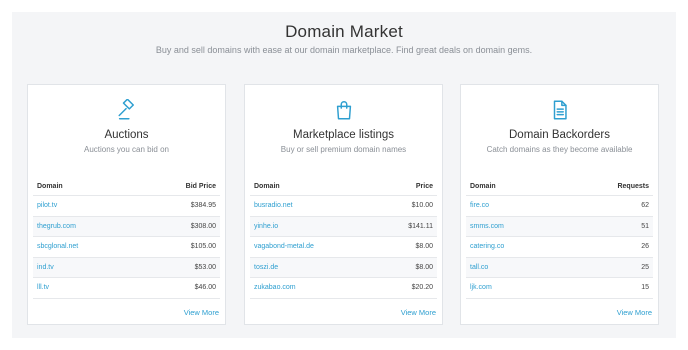  Describe the element at coordinates (56, 226) in the screenshot. I see `domain-link: thegrub.com` at that location.